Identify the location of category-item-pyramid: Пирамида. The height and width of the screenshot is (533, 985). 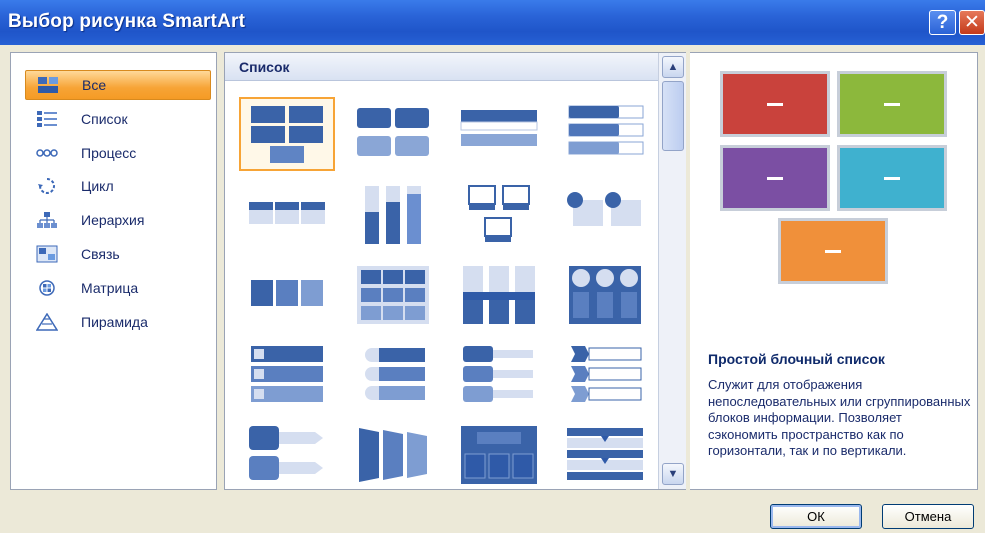
(118, 322).